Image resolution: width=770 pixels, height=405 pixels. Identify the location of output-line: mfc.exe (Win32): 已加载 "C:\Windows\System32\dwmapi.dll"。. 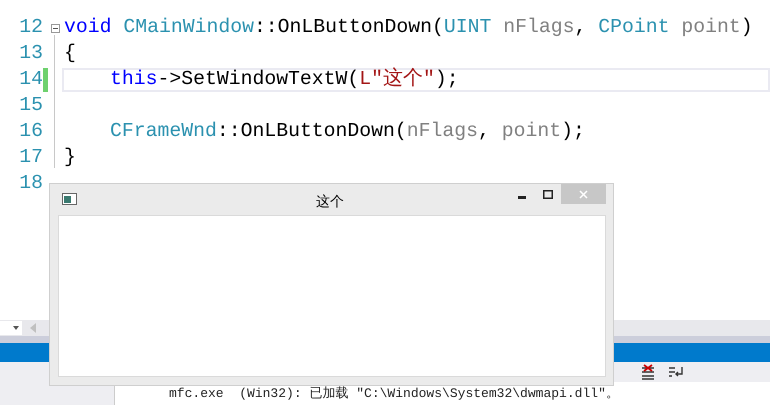
(393, 393).